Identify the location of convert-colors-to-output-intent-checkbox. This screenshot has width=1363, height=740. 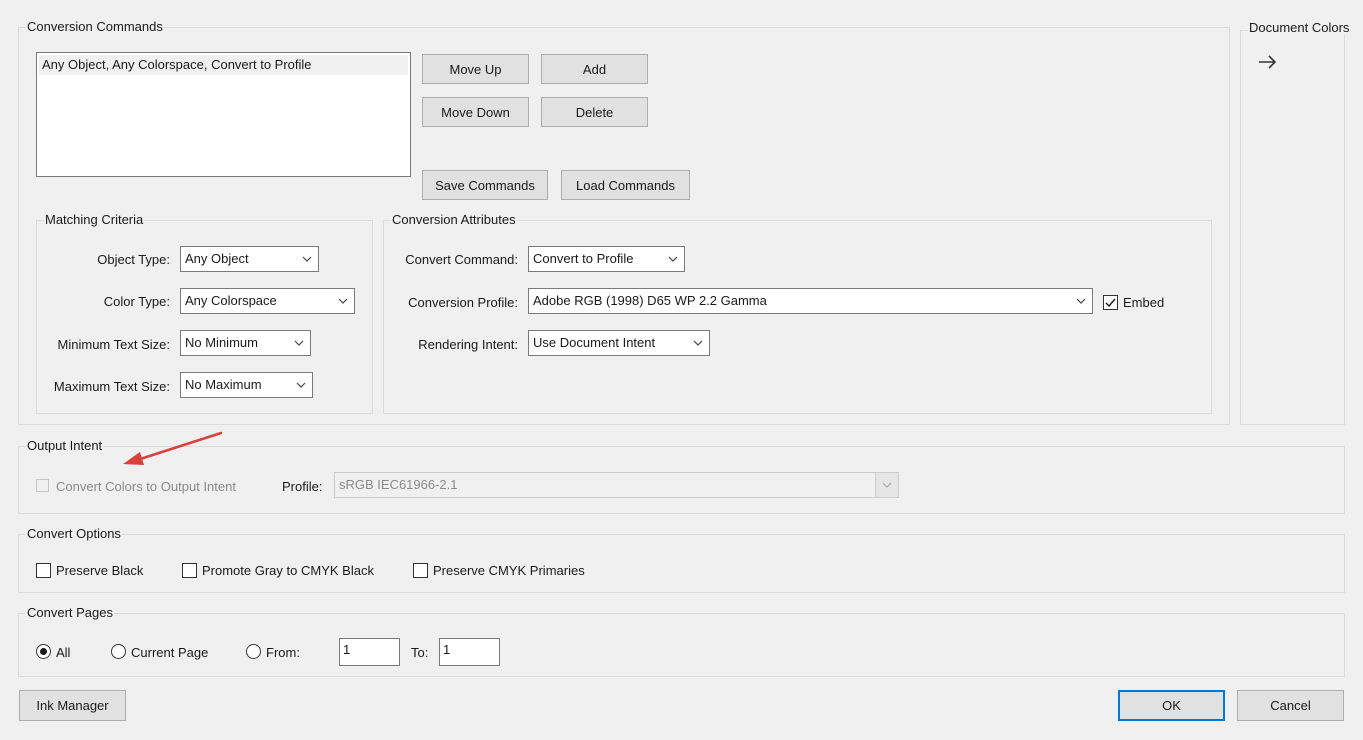
(42, 485).